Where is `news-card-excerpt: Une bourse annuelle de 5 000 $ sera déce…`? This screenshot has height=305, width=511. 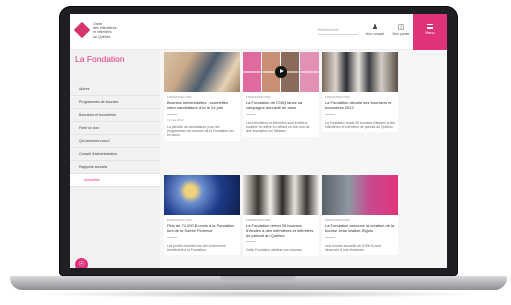
news-card-excerpt: Une bourse annuelle de 5 000 $ sera déce… is located at coordinates (353, 247).